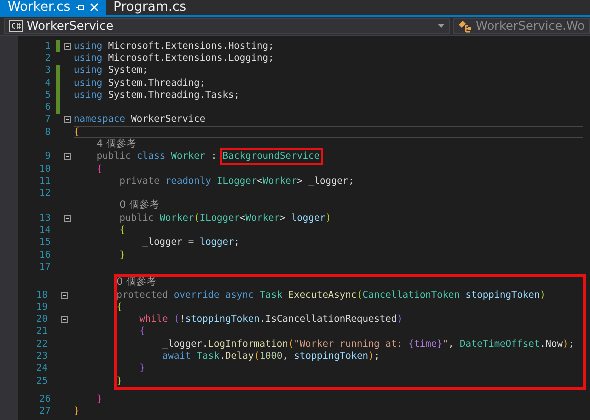  I want to click on csharp-file-icon, so click(16, 26).